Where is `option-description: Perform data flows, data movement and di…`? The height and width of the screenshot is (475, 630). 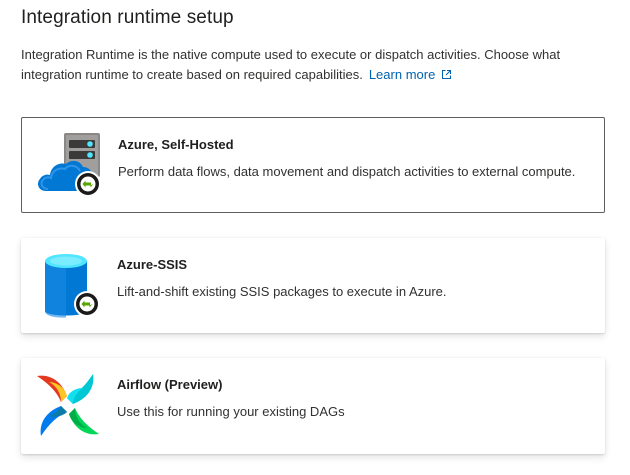 option-description: Perform data flows, data movement and di… is located at coordinates (347, 171).